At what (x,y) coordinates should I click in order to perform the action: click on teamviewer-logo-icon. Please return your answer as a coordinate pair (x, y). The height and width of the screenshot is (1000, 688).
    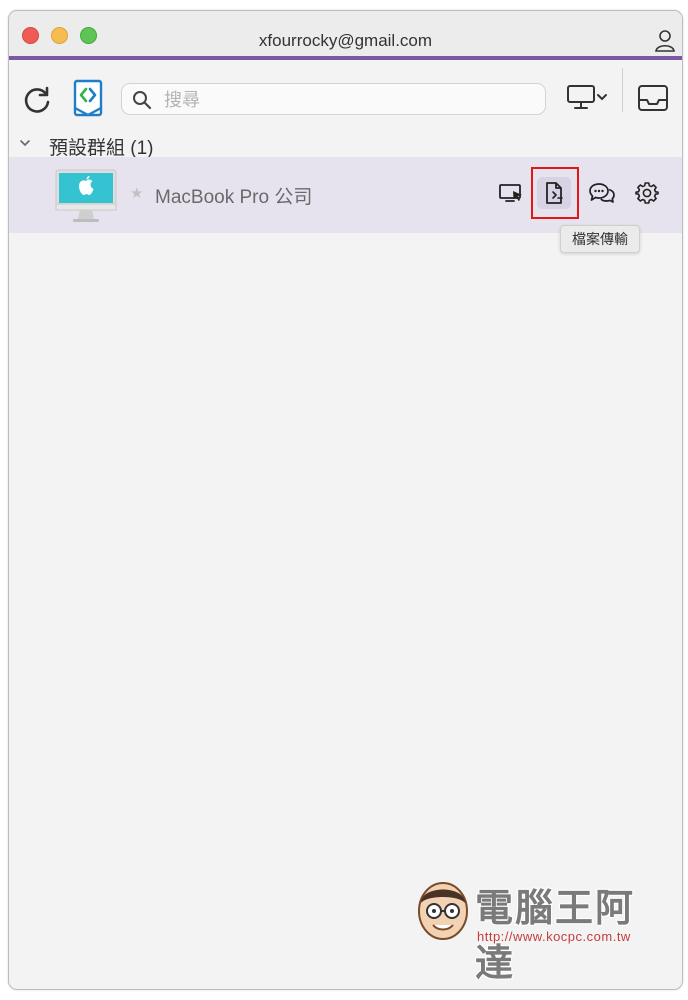
    Looking at the image, I should click on (88, 98).